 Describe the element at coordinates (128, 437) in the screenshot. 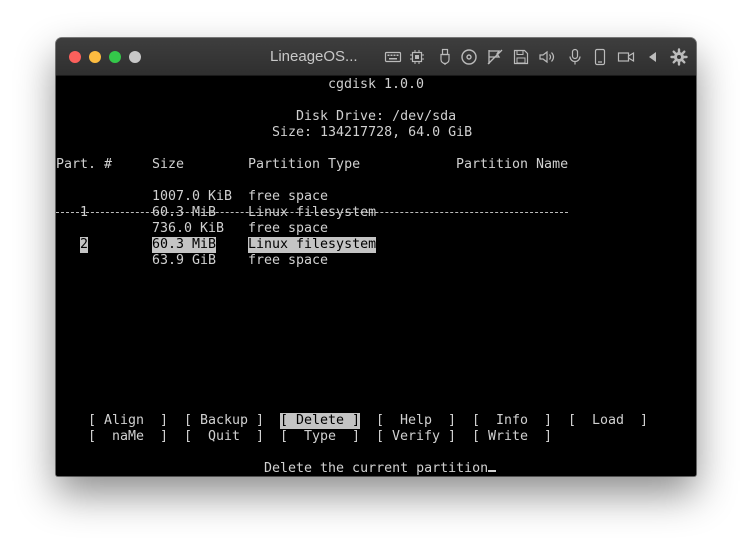

I see `menu-name-button: [ naMe ]` at that location.